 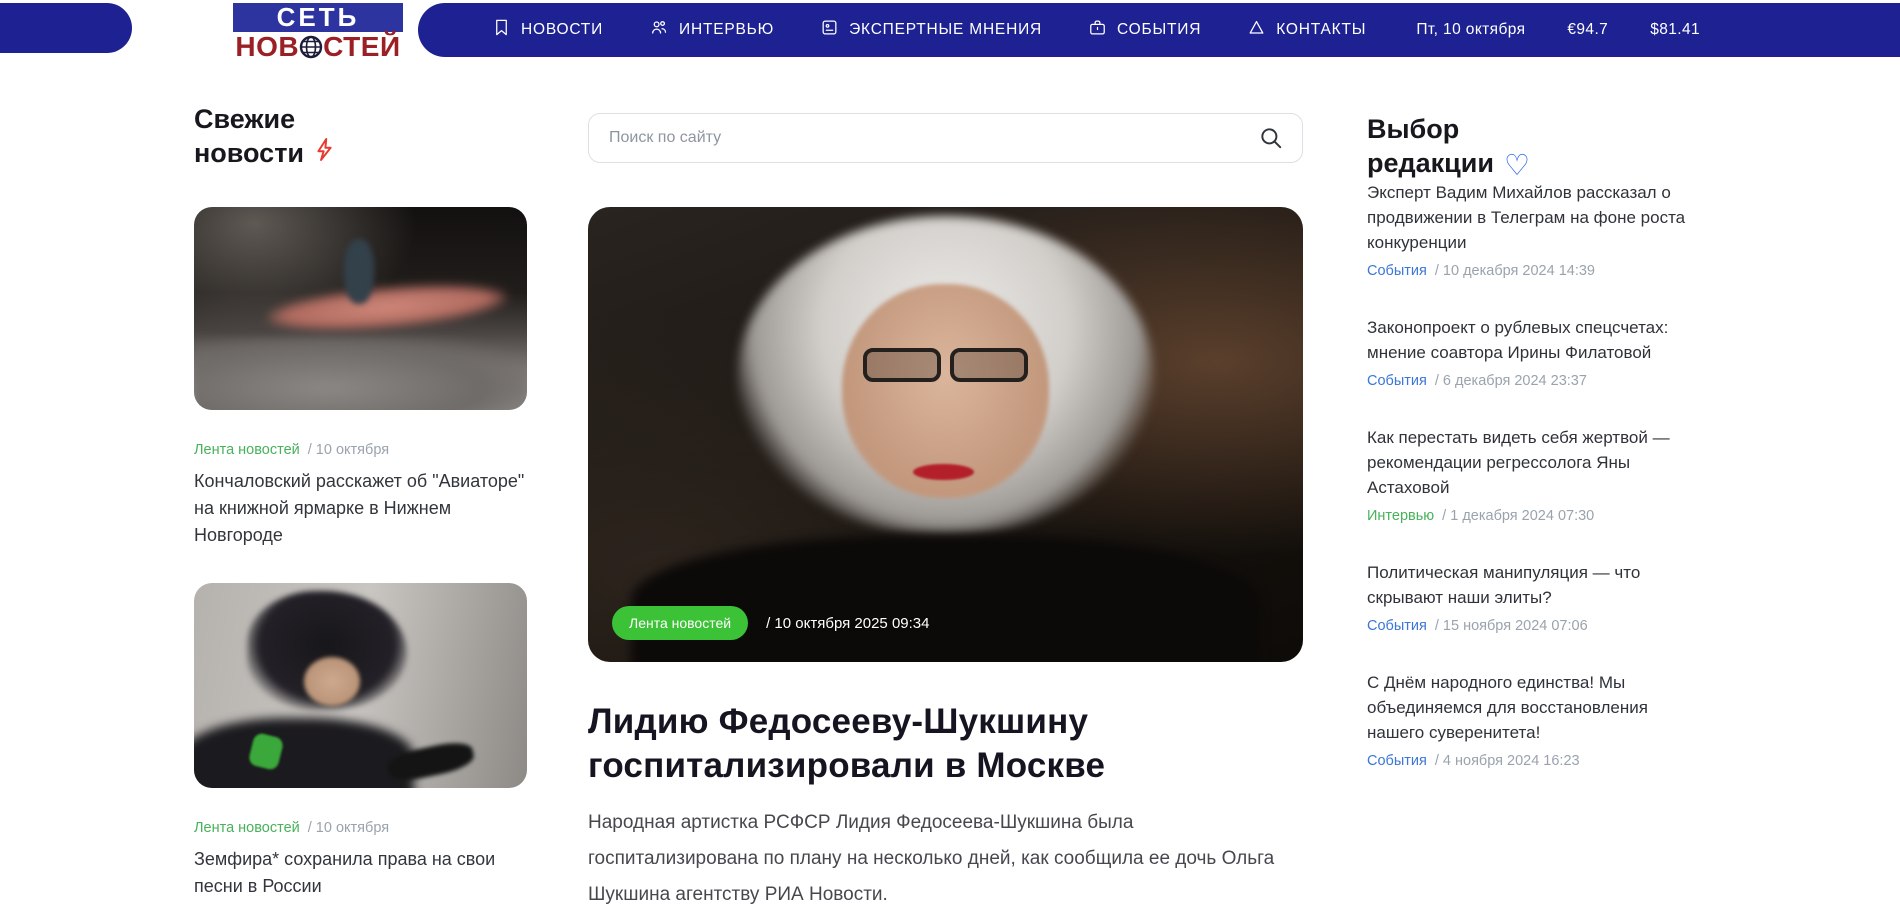 I want to click on nav-item-events: СОБЫТИЯ, so click(x=1144, y=30).